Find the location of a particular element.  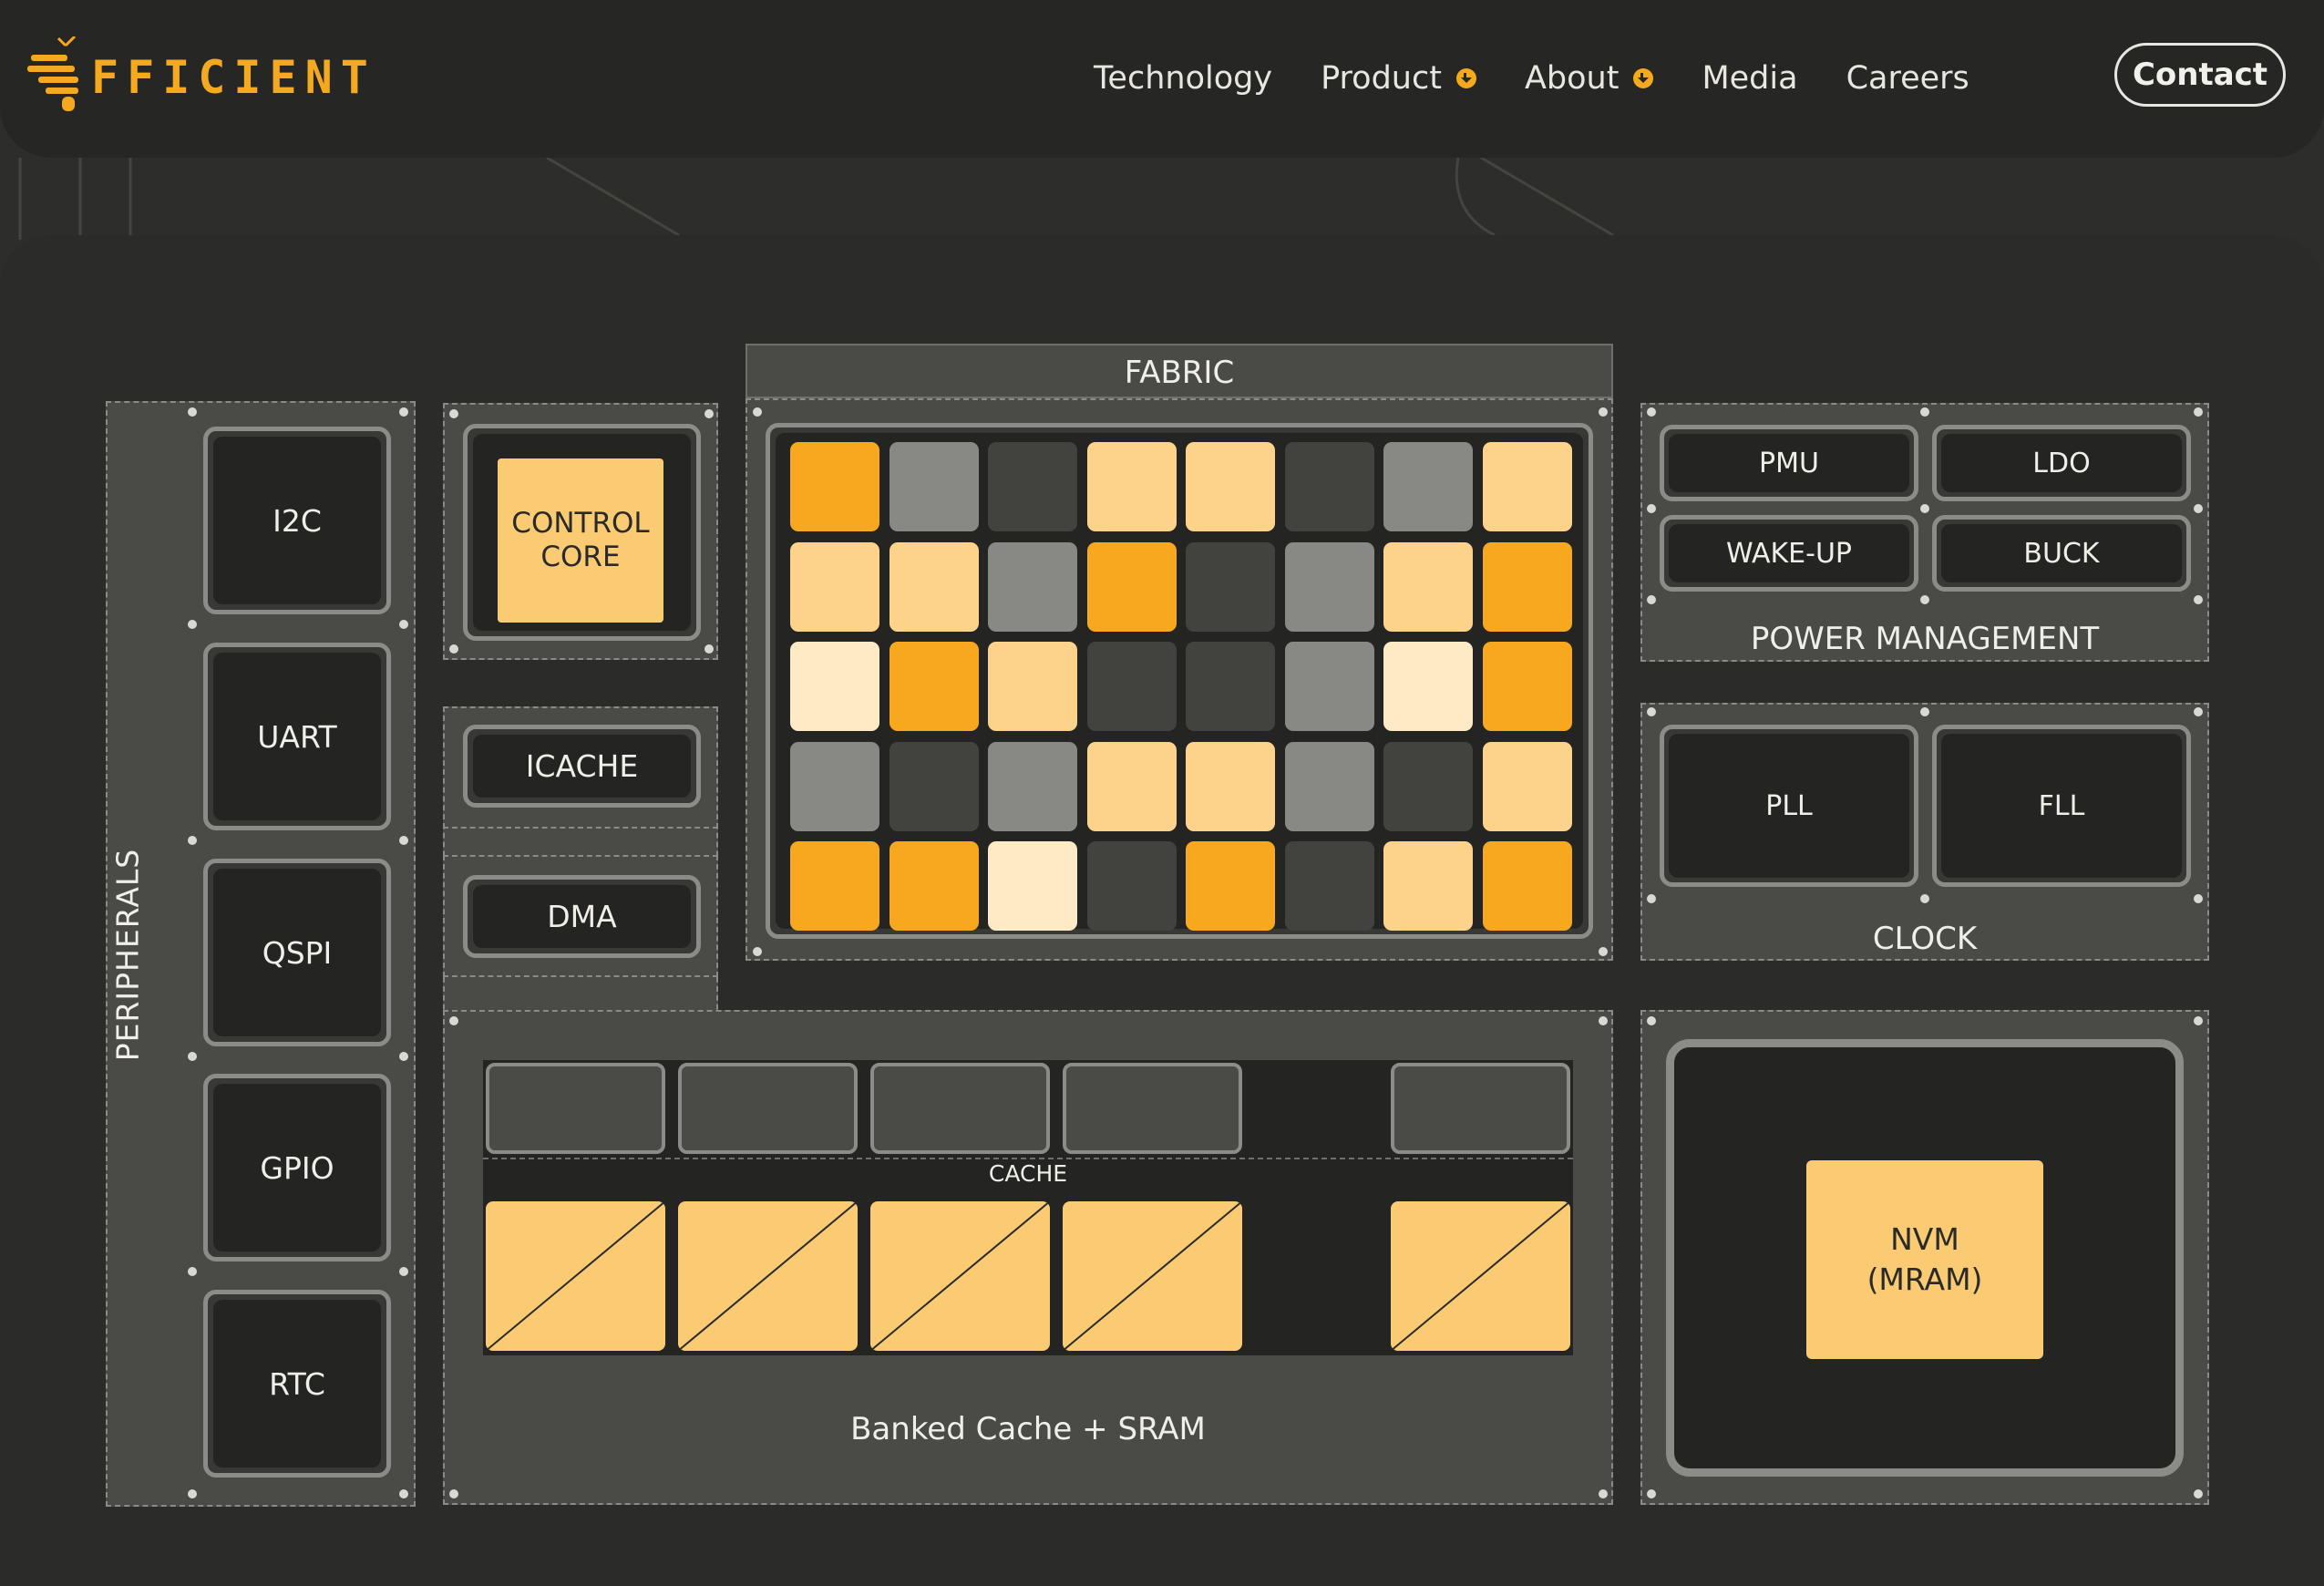

pmu-label: PMU is located at coordinates (1789, 463).